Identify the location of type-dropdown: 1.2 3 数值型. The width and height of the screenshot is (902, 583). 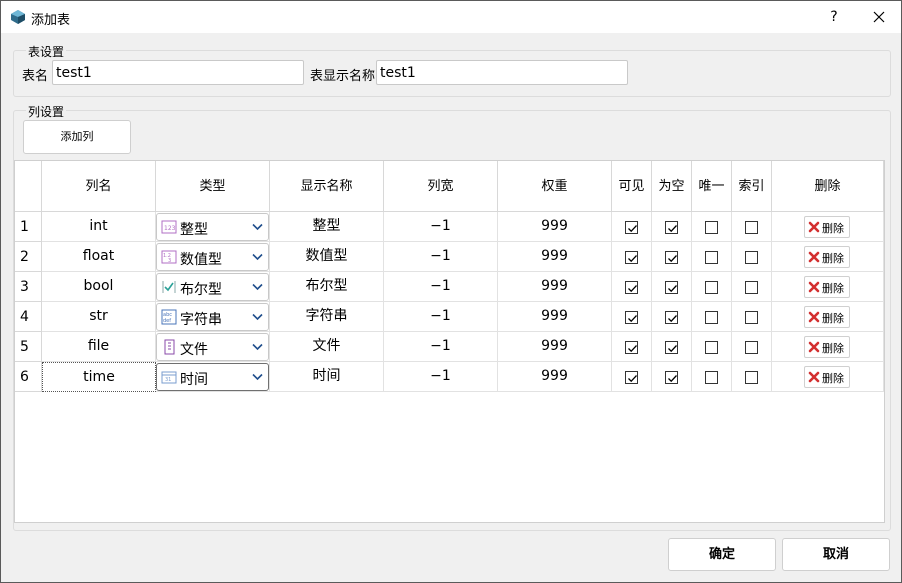
(212, 257).